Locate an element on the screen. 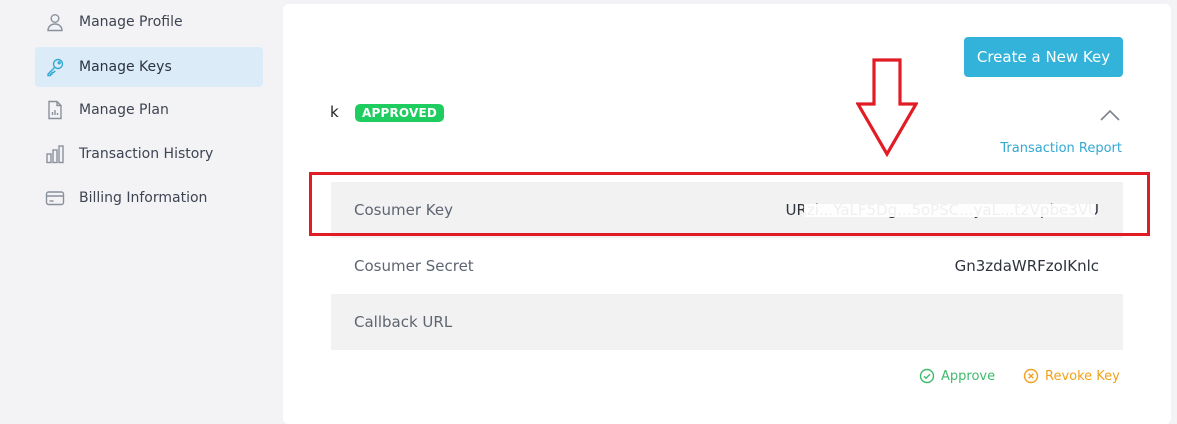 The image size is (1177, 424). sidebar-item-transaction-history: Transaction History is located at coordinates (149, 154).